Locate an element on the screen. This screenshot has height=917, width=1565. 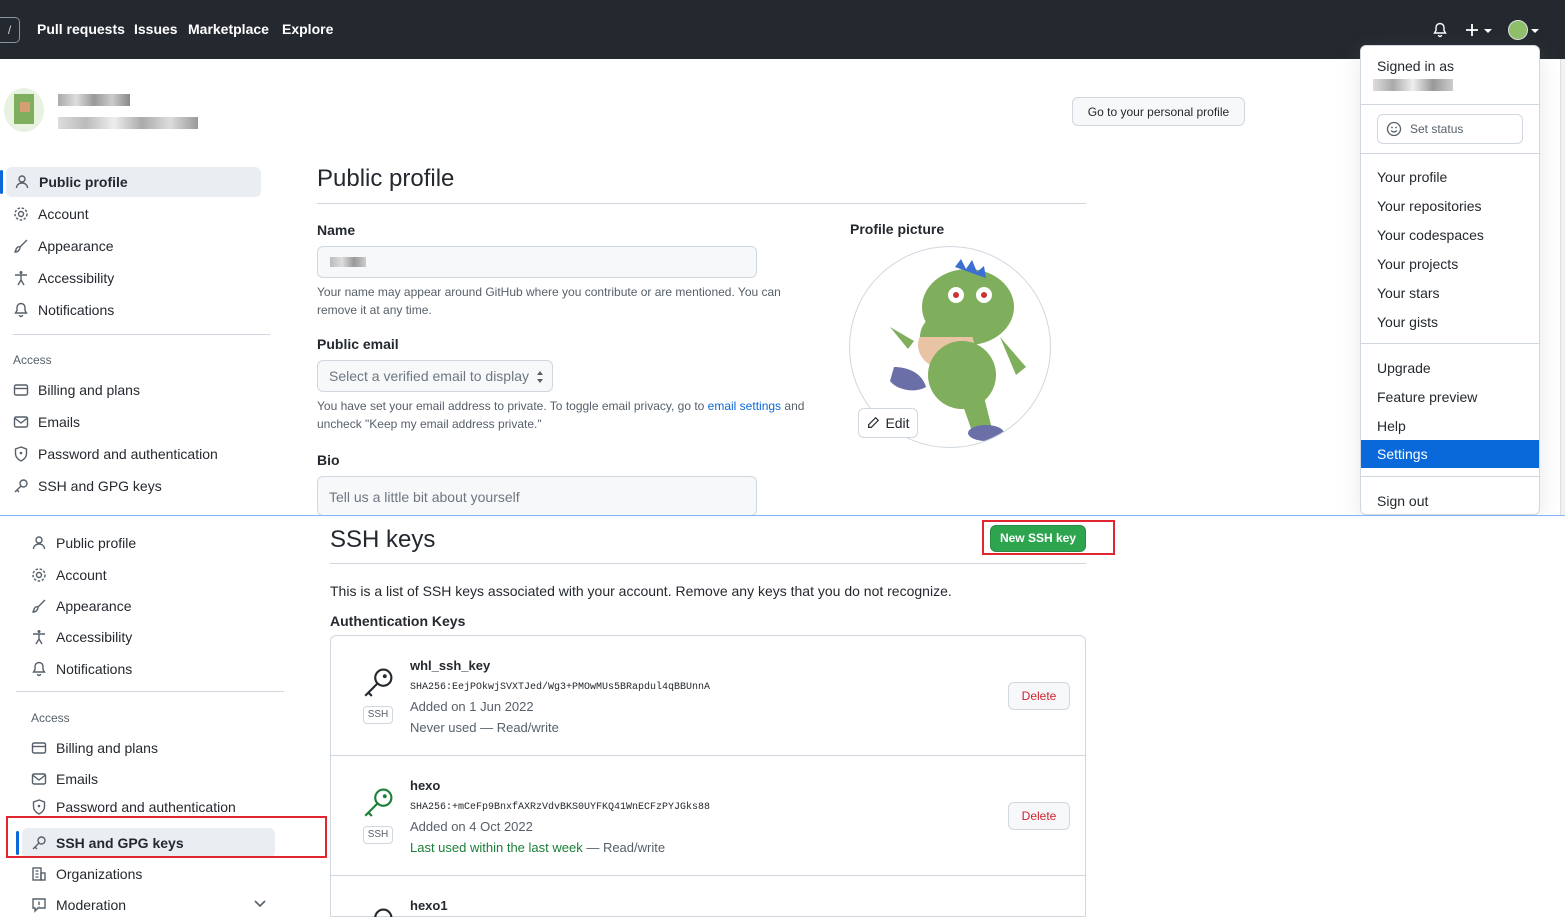
menu-upgrade: Upgrade is located at coordinates (1404, 368).